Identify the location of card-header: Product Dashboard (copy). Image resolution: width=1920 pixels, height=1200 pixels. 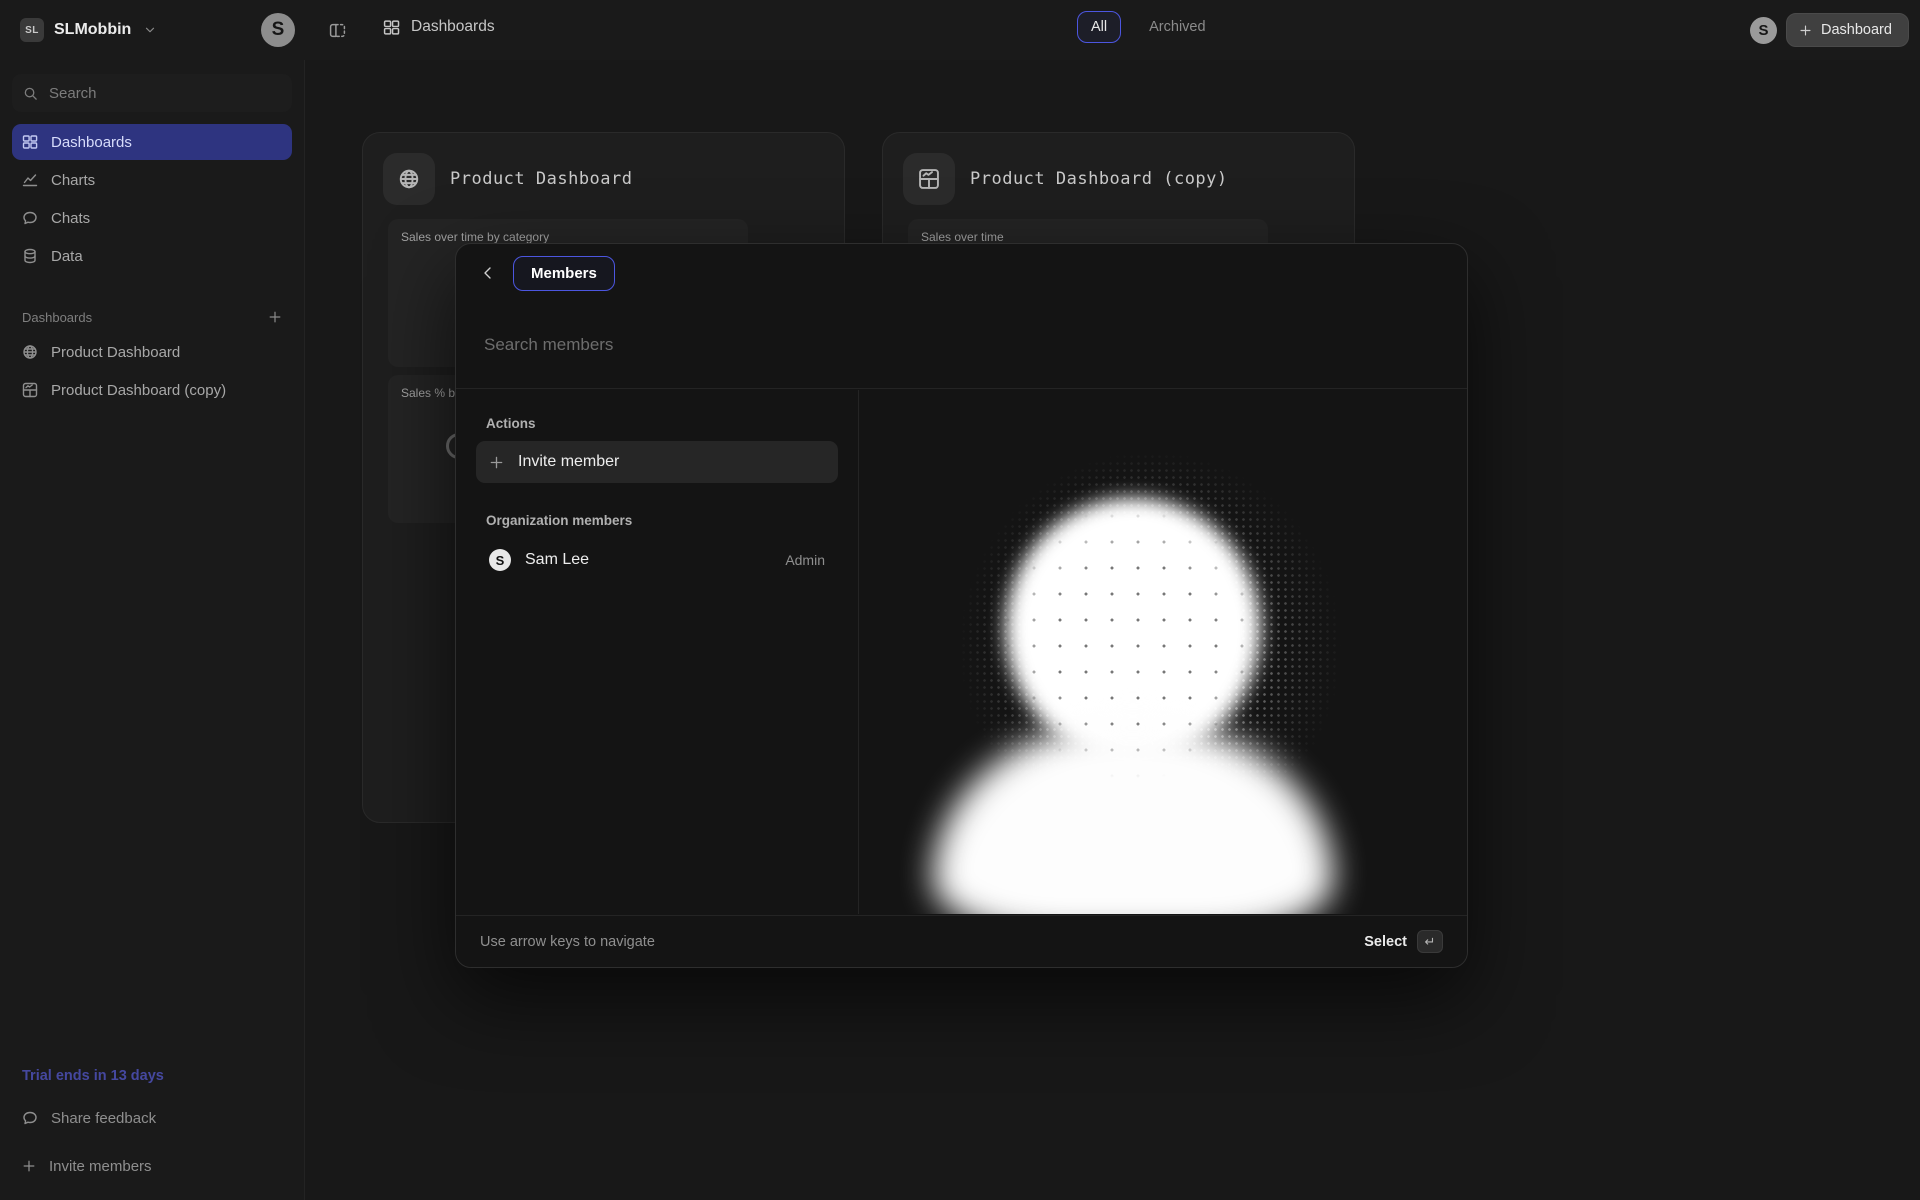
(1118, 179).